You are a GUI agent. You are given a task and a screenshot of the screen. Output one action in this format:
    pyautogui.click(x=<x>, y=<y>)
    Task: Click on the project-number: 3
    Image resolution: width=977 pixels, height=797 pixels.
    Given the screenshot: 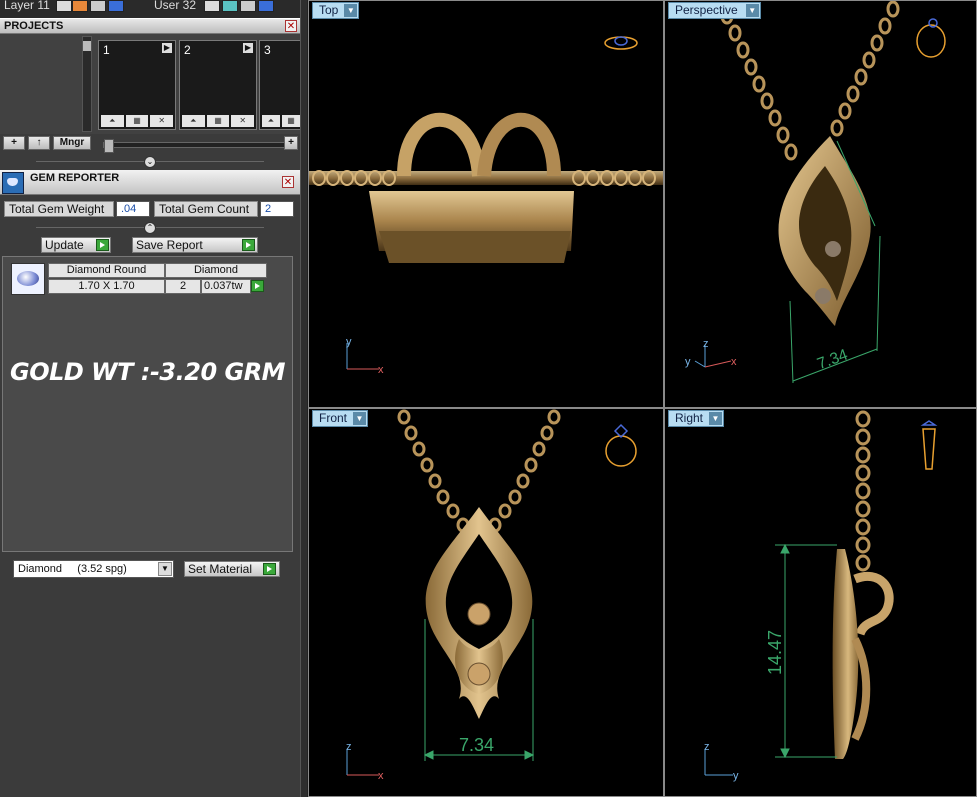 What is the action you would take?
    pyautogui.click(x=267, y=50)
    